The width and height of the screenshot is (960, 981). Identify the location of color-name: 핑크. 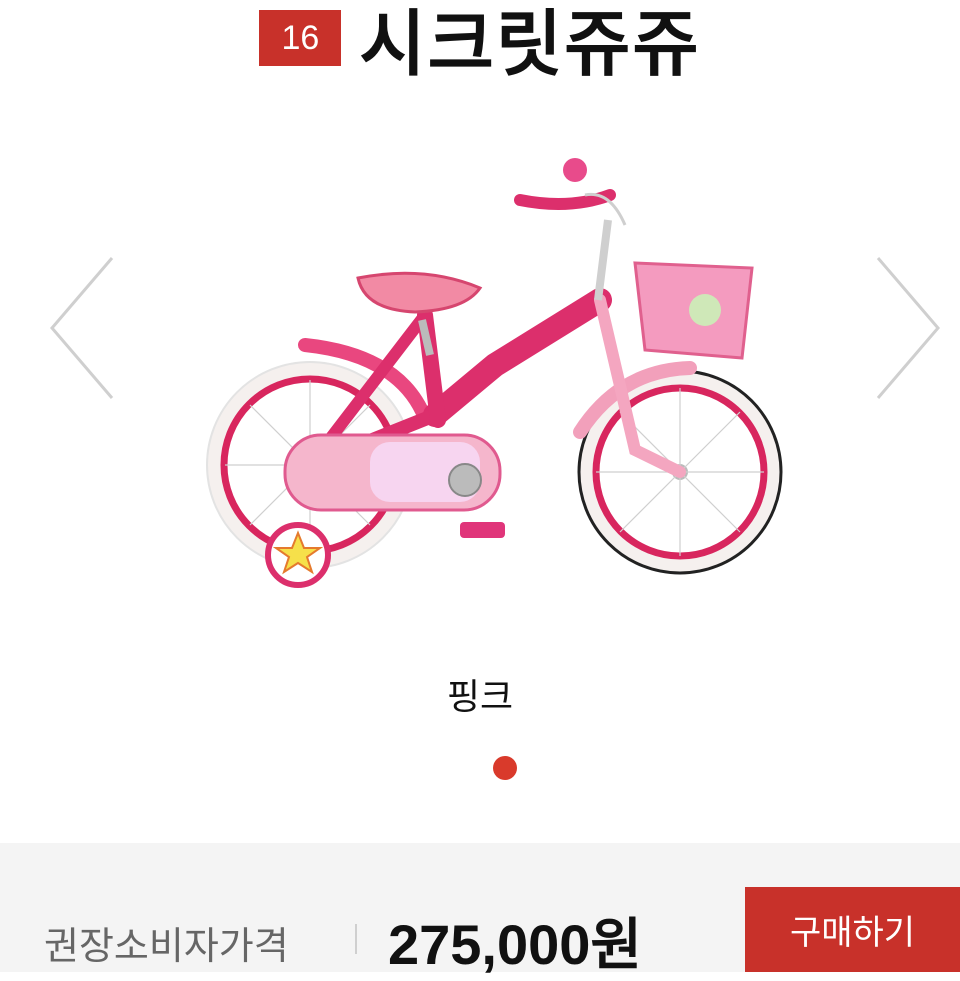
(480, 697).